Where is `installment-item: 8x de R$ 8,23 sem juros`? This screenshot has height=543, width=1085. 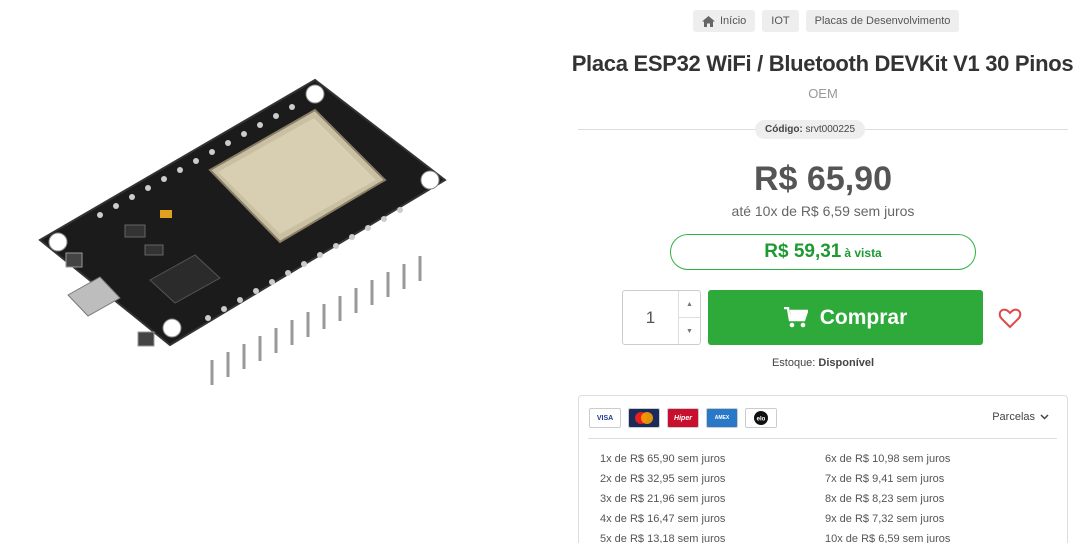
installment-item: 8x de R$ 8,23 sem juros is located at coordinates (885, 499).